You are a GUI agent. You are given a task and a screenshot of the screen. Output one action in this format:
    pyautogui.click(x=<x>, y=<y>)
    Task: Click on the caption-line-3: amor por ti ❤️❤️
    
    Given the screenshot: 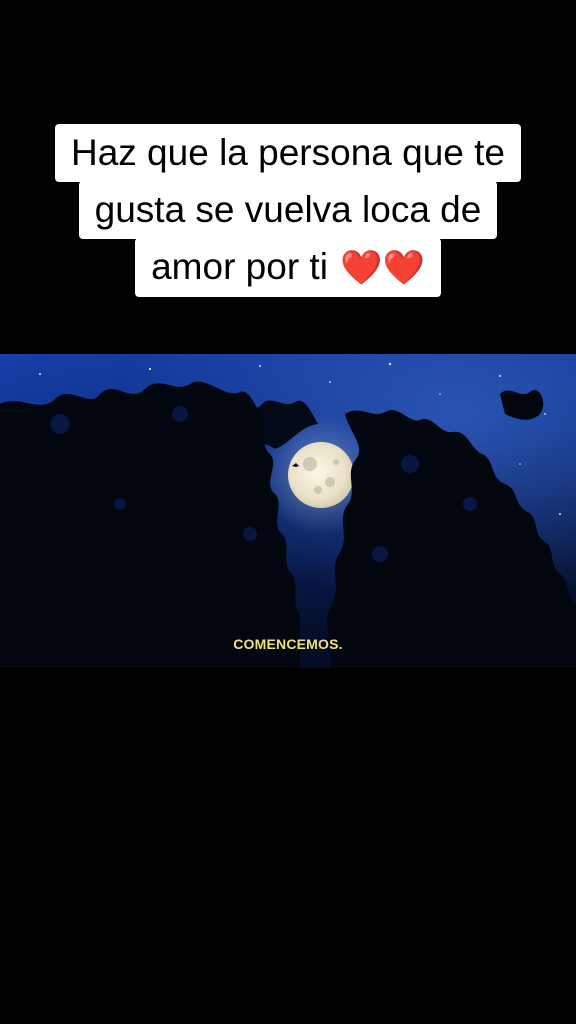 What is the action you would take?
    pyautogui.click(x=288, y=267)
    